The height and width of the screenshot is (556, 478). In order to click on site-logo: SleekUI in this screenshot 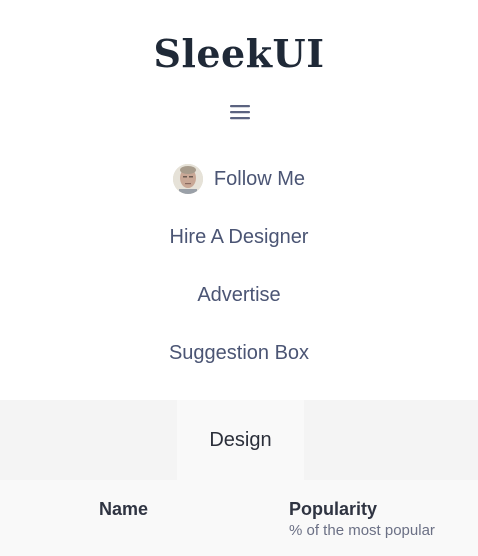, I will do `click(239, 54)`.